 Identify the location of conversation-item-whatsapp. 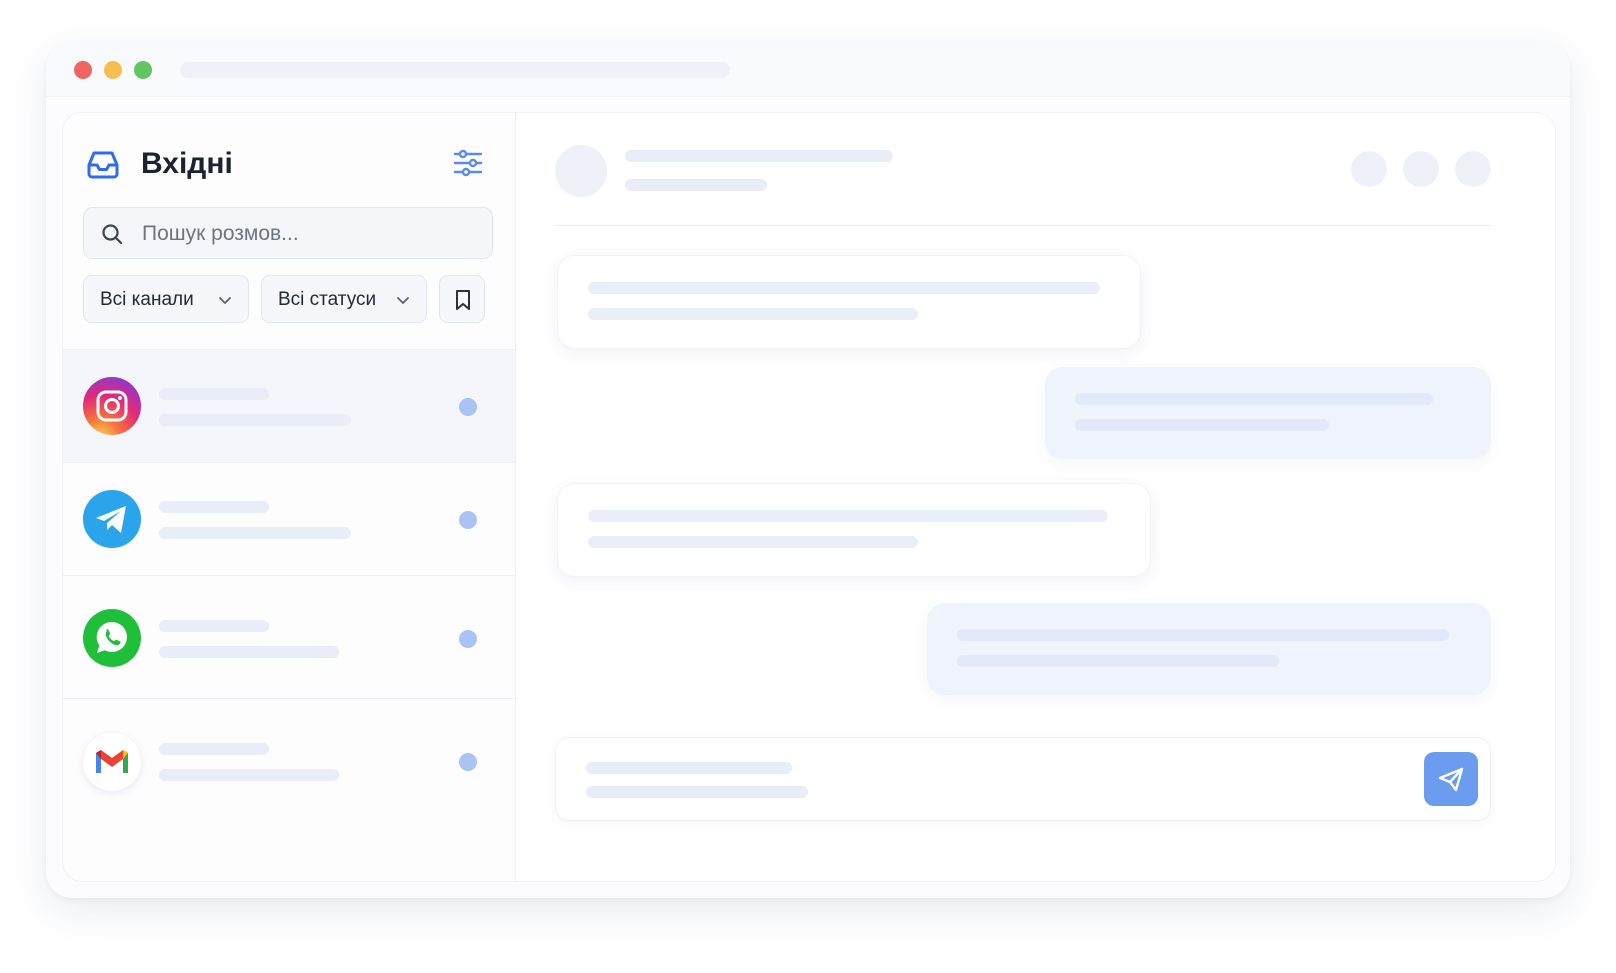
(289, 636).